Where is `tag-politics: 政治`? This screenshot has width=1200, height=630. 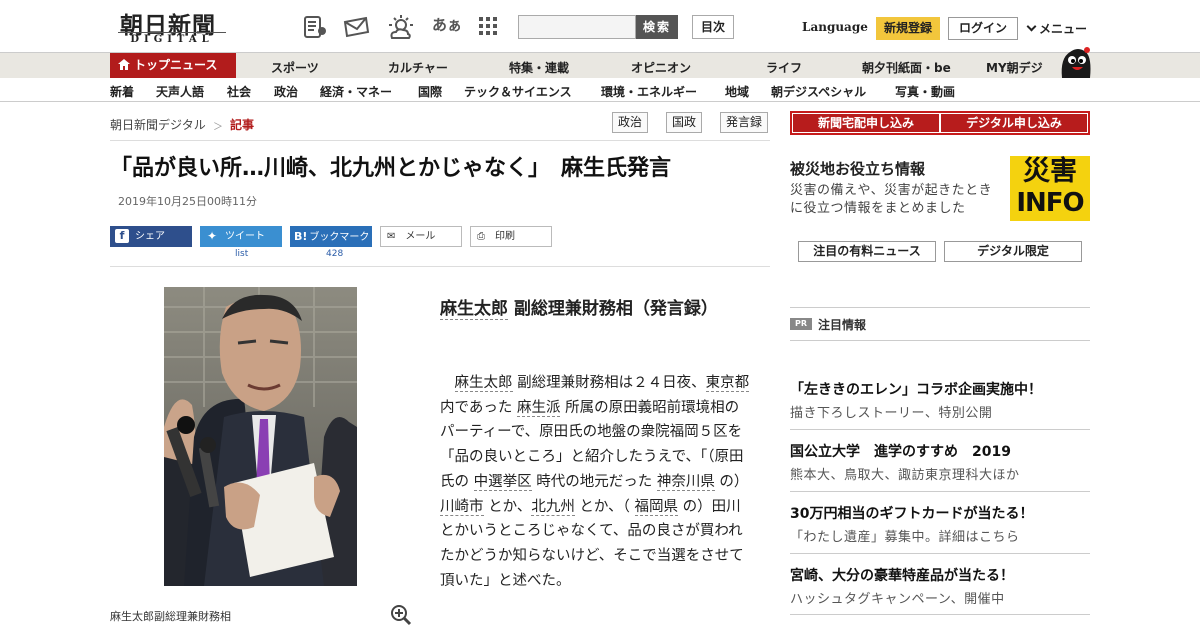
tag-politics: 政治 is located at coordinates (630, 122).